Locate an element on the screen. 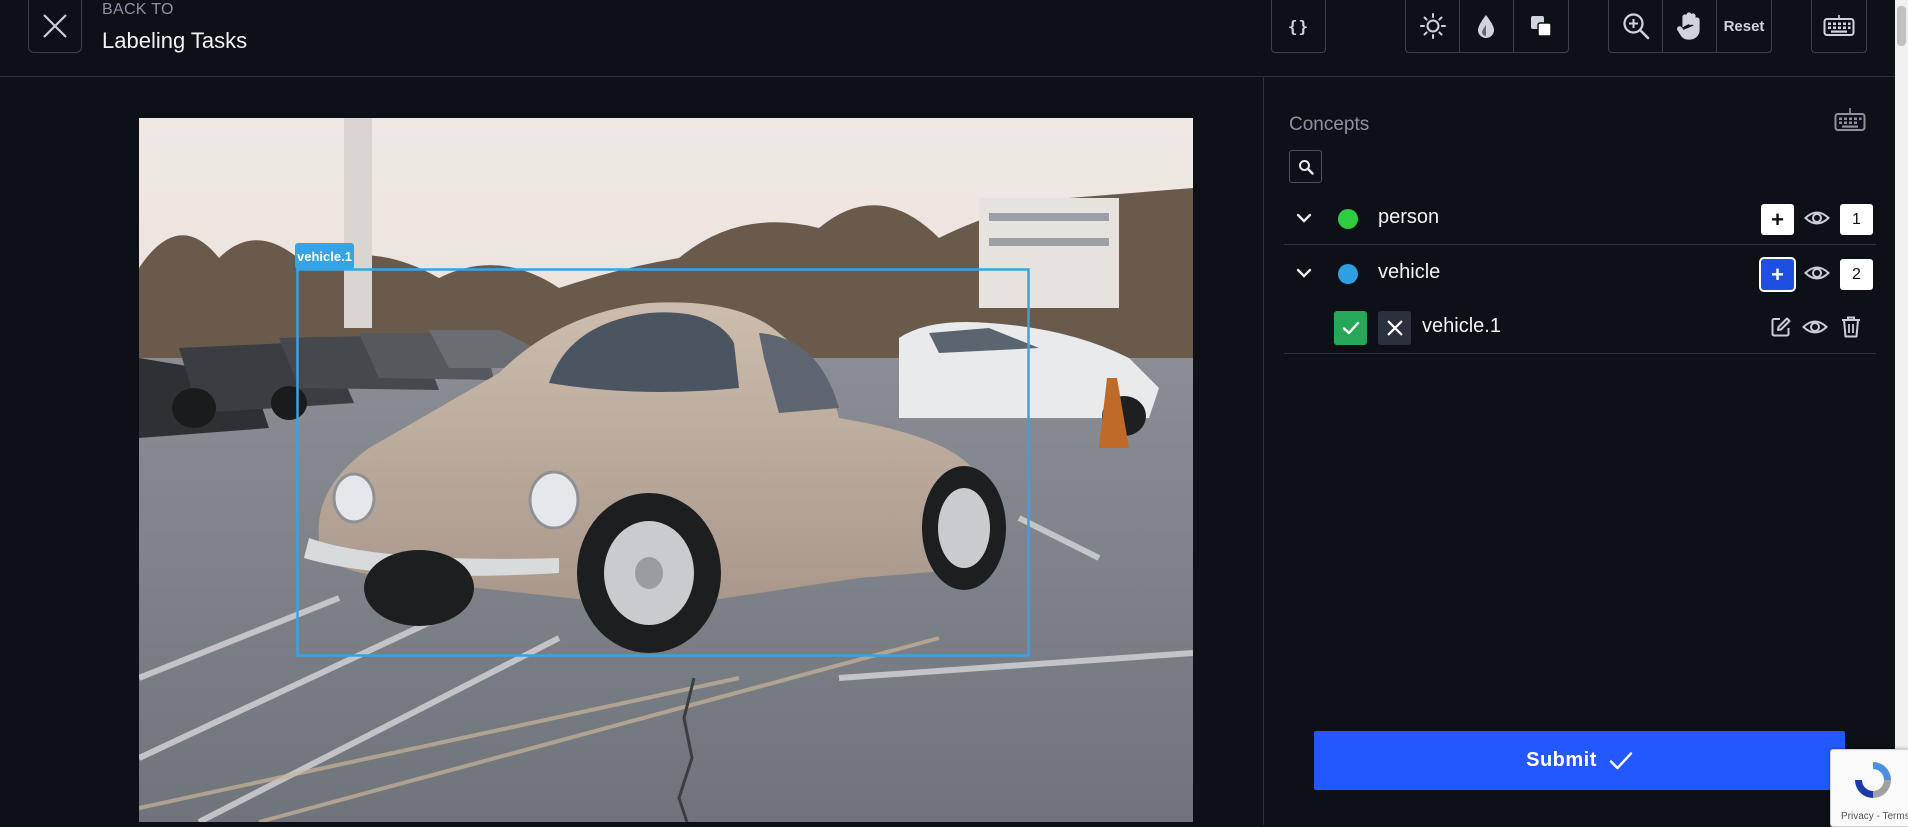  keyboard-shortcuts-button is located at coordinates (1839, 26).